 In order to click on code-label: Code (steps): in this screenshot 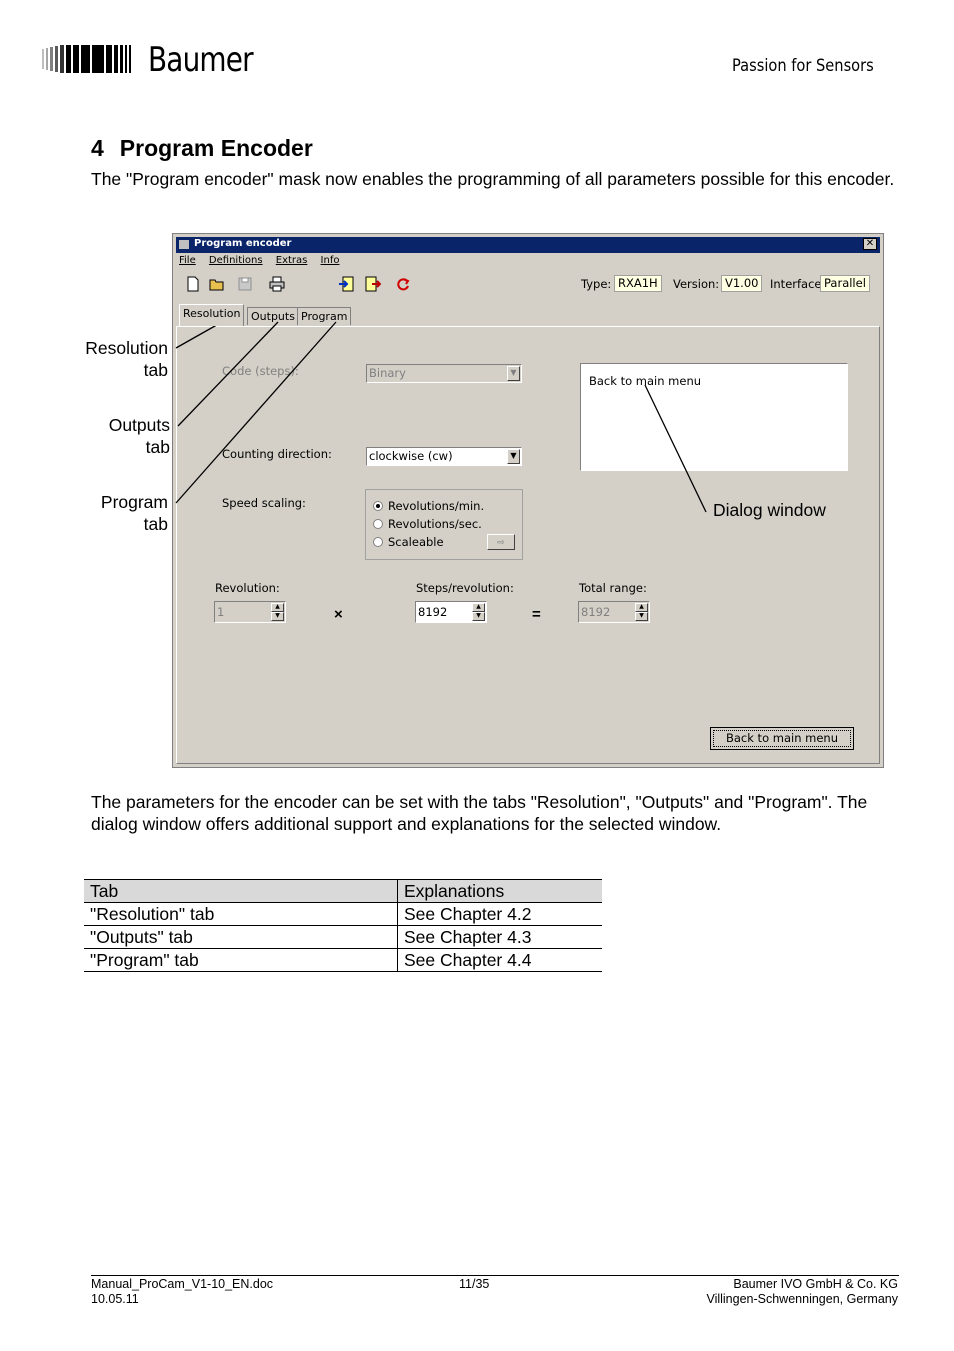, I will do `click(260, 371)`.